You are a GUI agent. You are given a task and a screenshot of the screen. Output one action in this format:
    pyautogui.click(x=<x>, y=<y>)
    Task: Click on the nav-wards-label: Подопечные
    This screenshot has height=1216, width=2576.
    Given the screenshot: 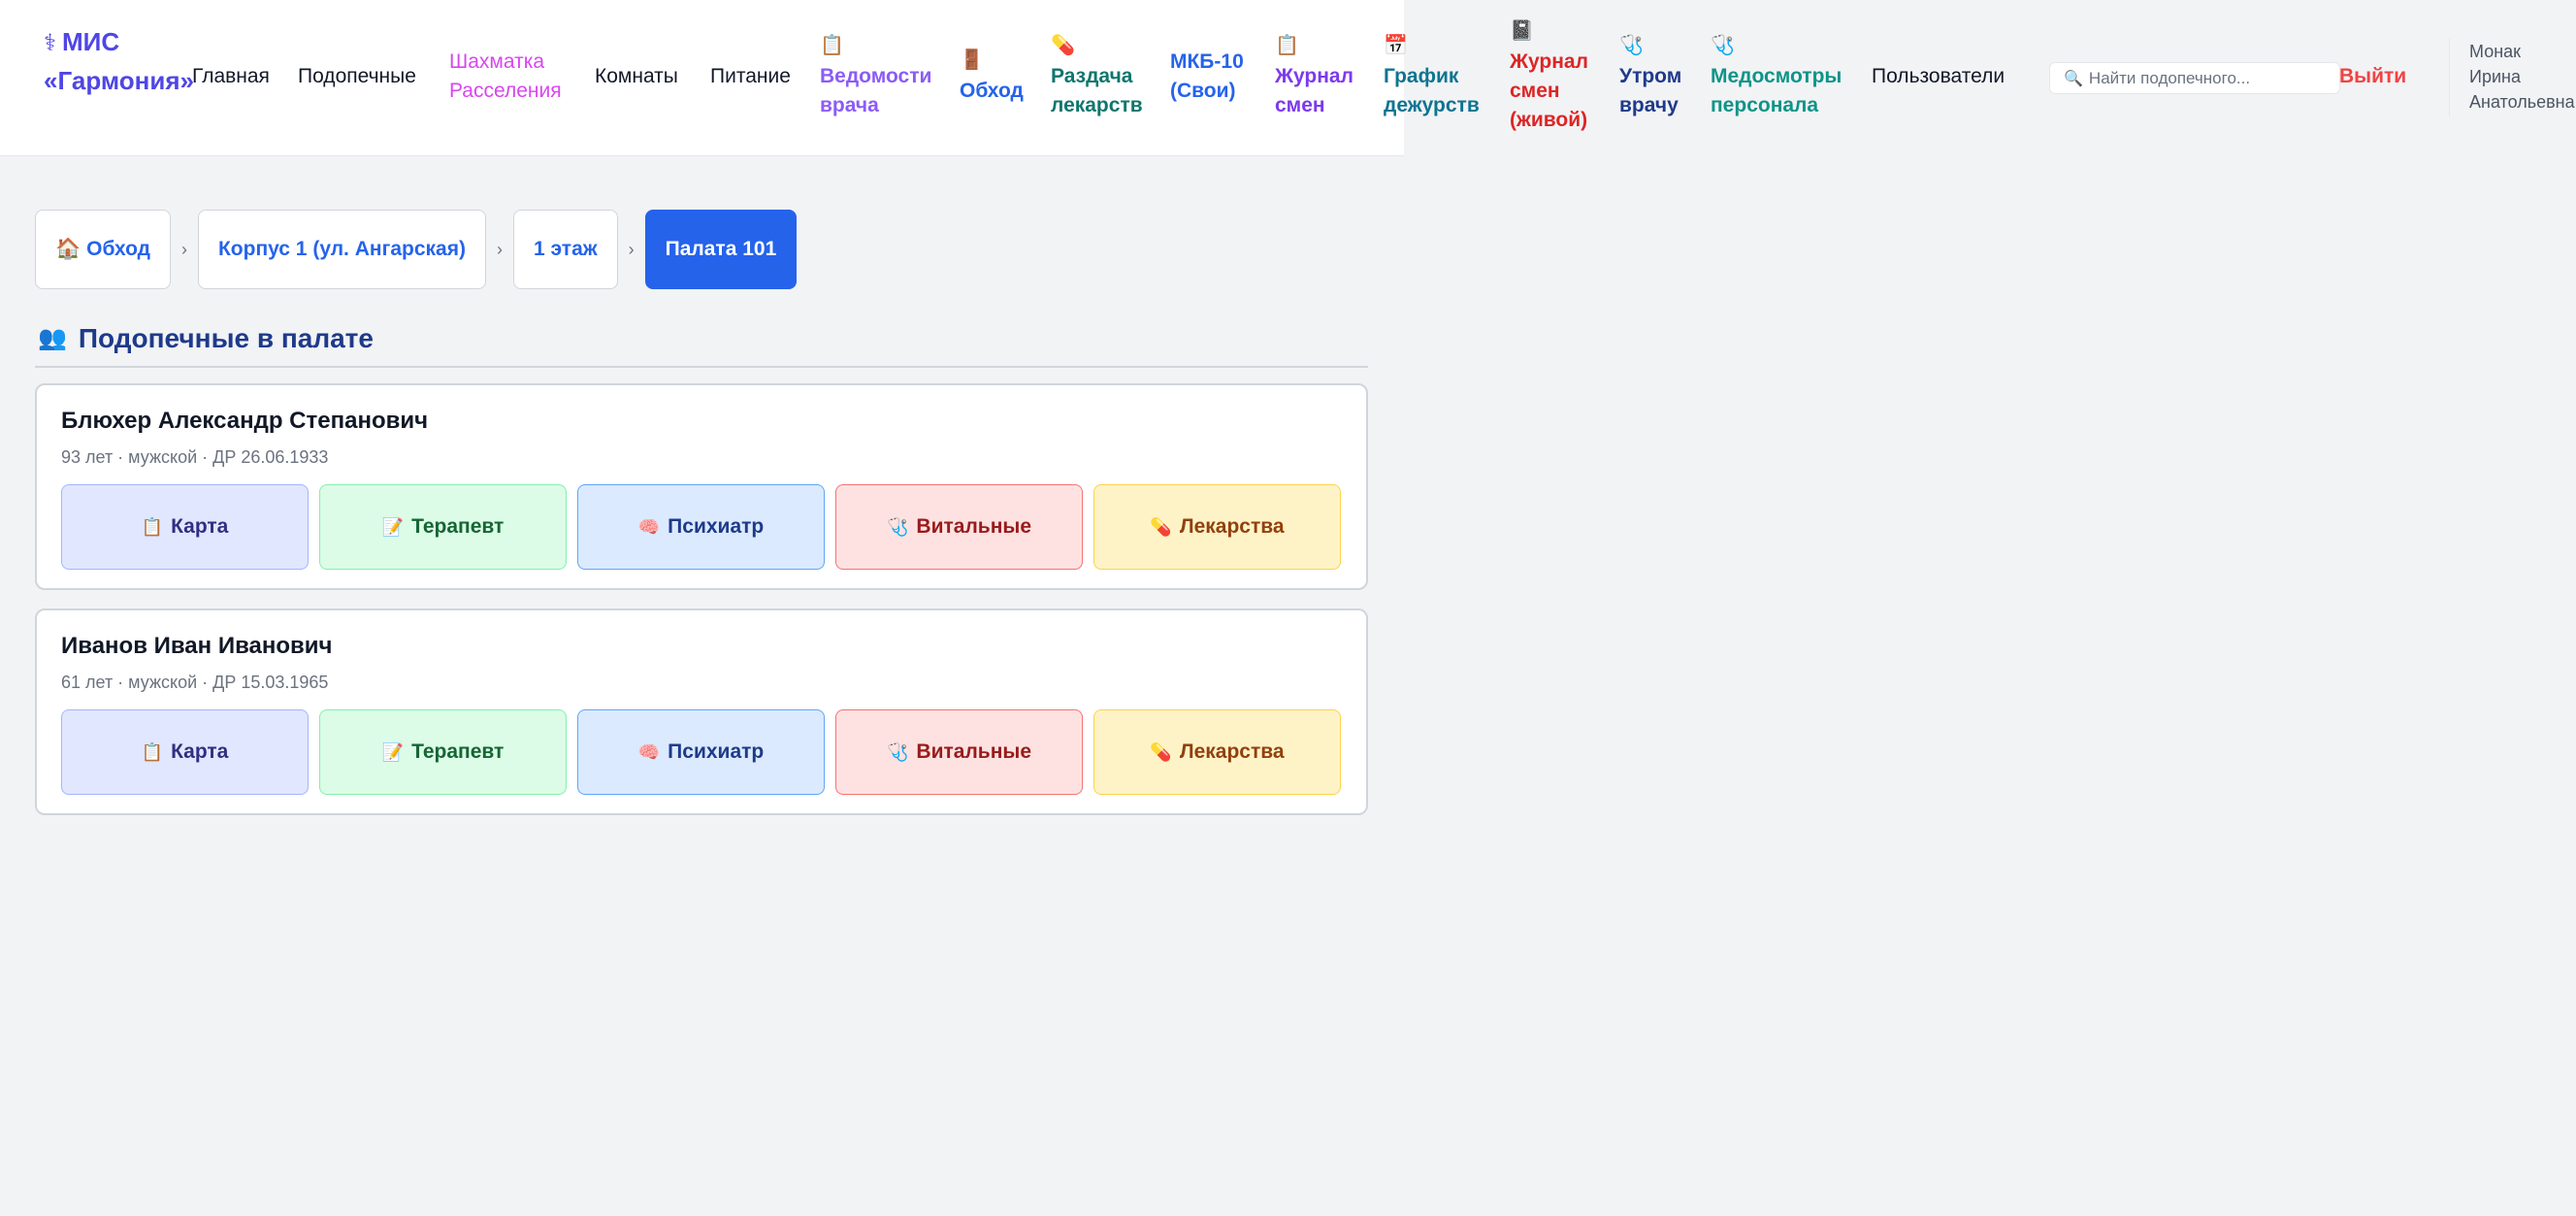 What is the action you would take?
    pyautogui.click(x=357, y=76)
    